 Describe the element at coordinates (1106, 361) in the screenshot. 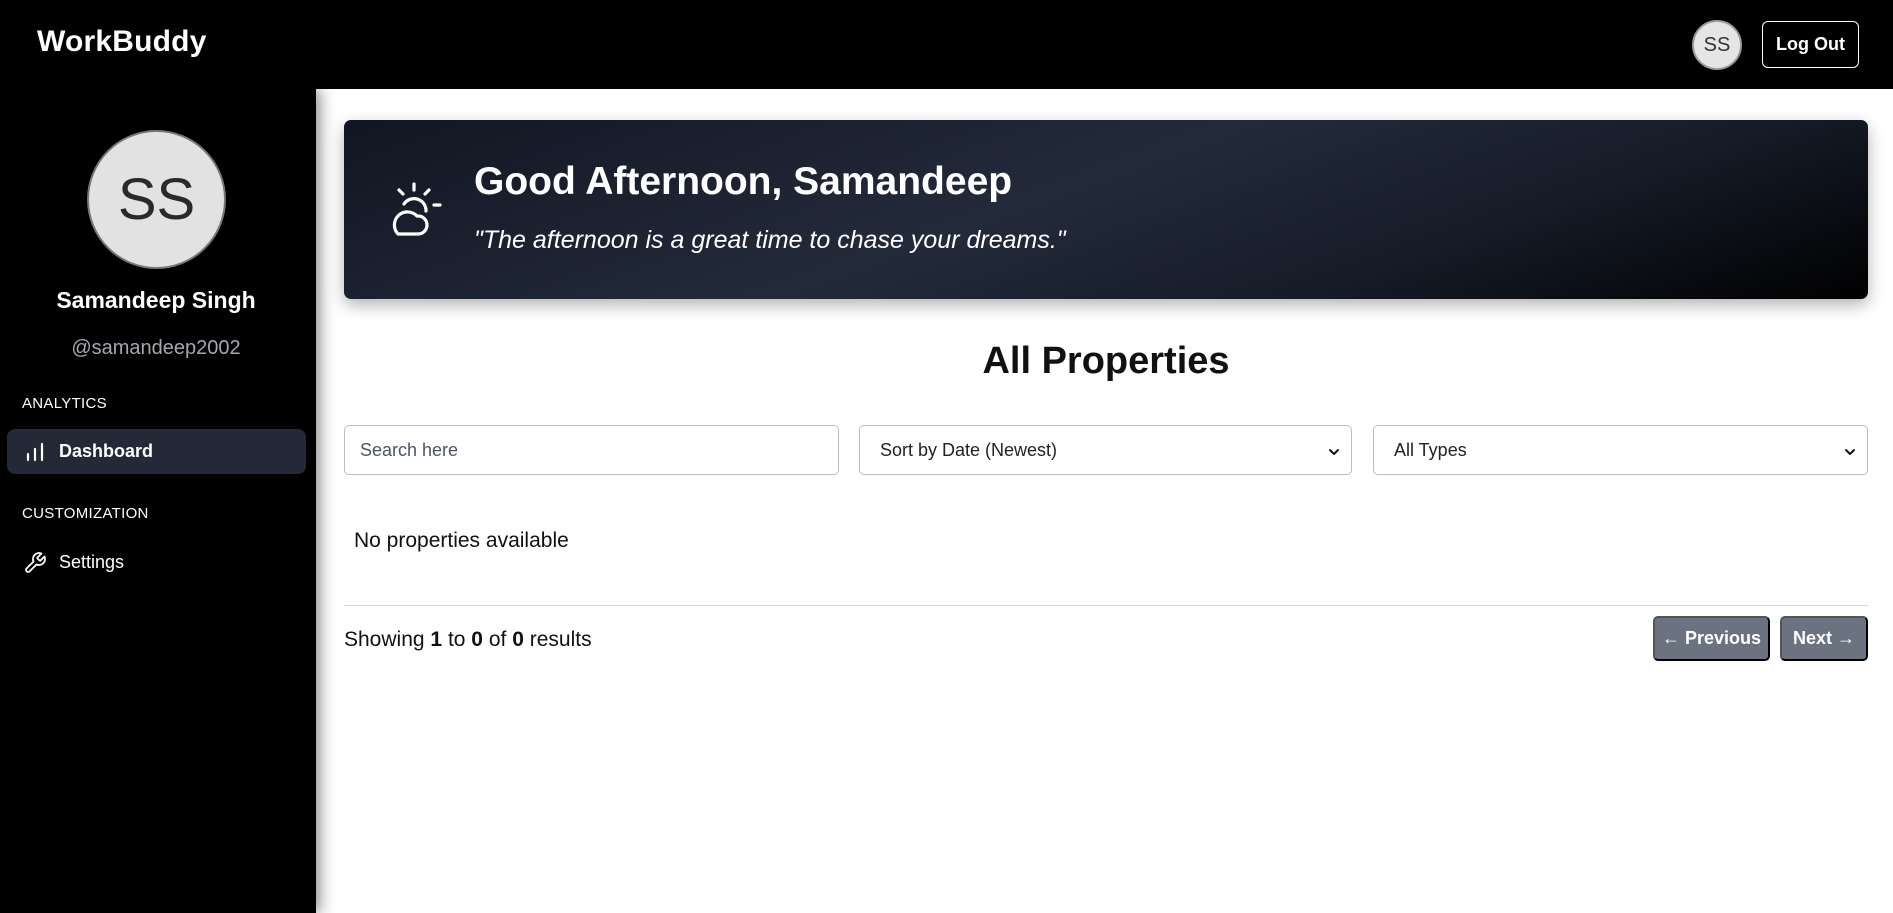

I see `page-title: All Properties` at that location.